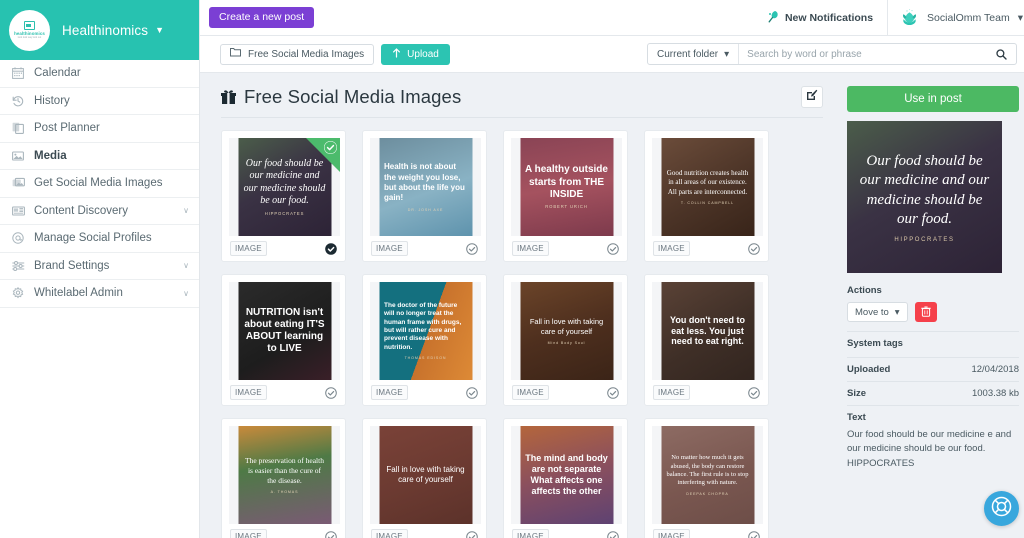 This screenshot has height=538, width=1024. I want to click on help-button, so click(1001, 508).